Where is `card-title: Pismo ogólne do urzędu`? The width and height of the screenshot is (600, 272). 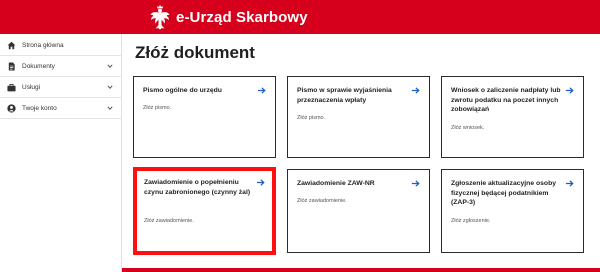 card-title: Pismo ogólne do urzędu is located at coordinates (182, 90).